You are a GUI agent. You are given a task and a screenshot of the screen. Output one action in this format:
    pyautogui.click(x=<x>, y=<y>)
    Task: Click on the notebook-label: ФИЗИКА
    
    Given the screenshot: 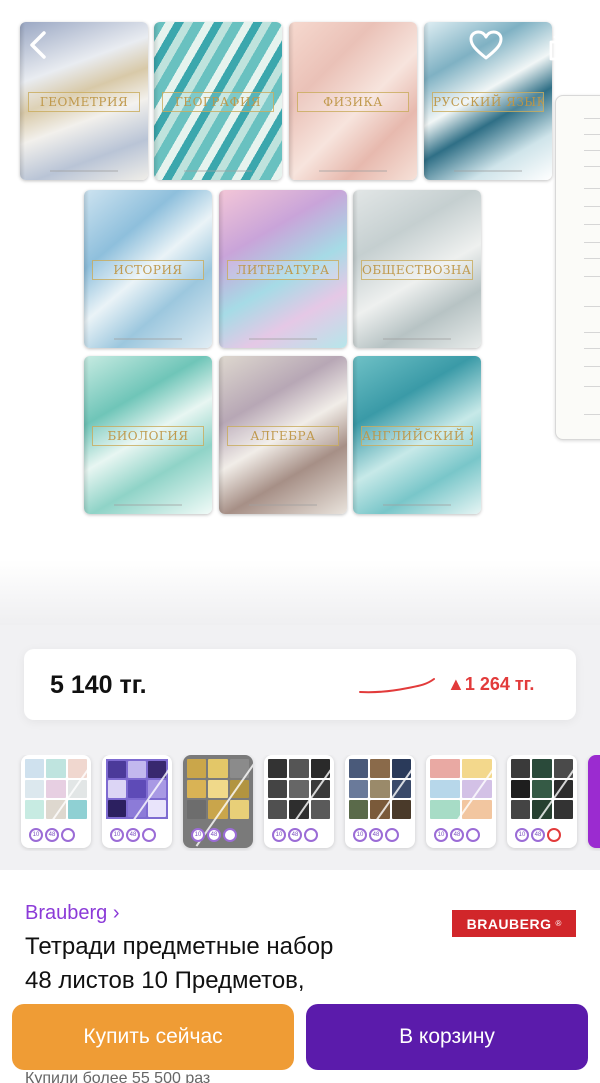 What is the action you would take?
    pyautogui.click(x=353, y=102)
    